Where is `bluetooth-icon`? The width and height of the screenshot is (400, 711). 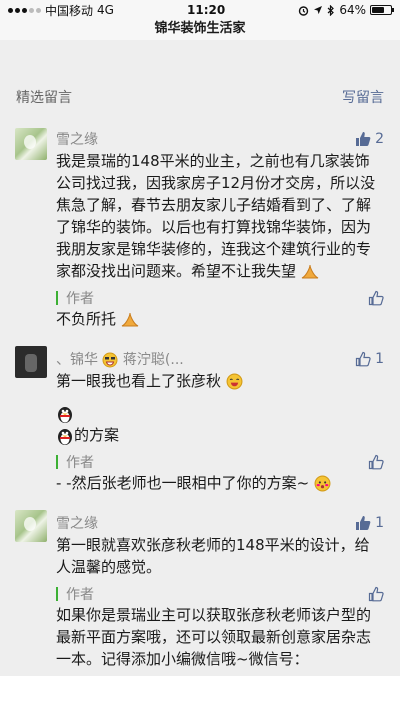 bluetooth-icon is located at coordinates (331, 10).